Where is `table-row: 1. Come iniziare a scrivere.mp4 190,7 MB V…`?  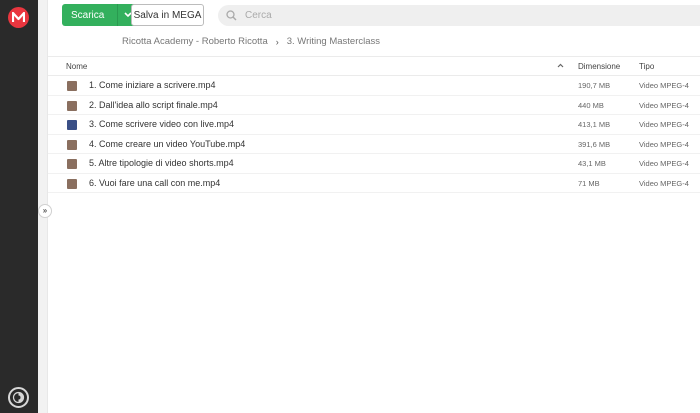 table-row: 1. Come iniziare a scrivere.mp4 190,7 MB V… is located at coordinates (374, 86).